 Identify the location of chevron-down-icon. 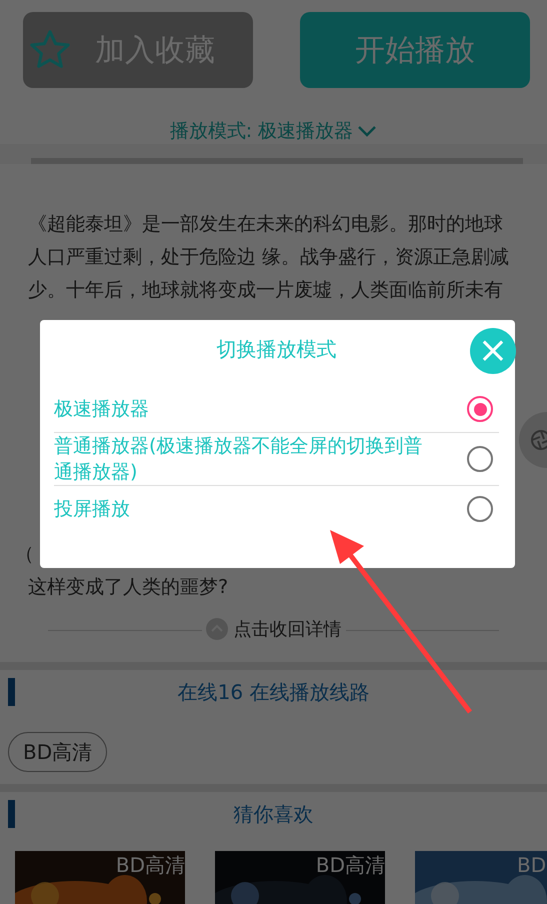
(367, 131).